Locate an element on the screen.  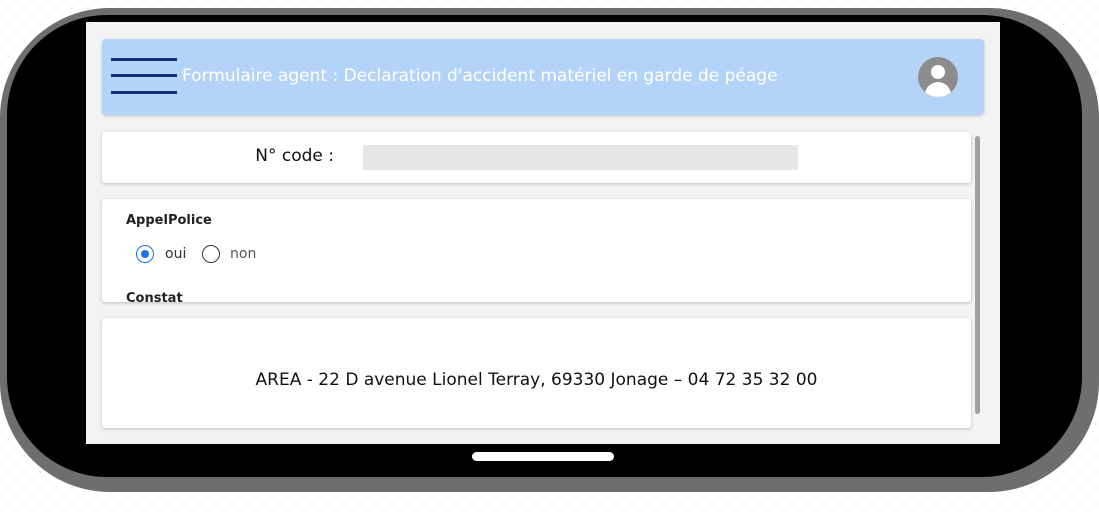
radio-non-label: non is located at coordinates (243, 254).